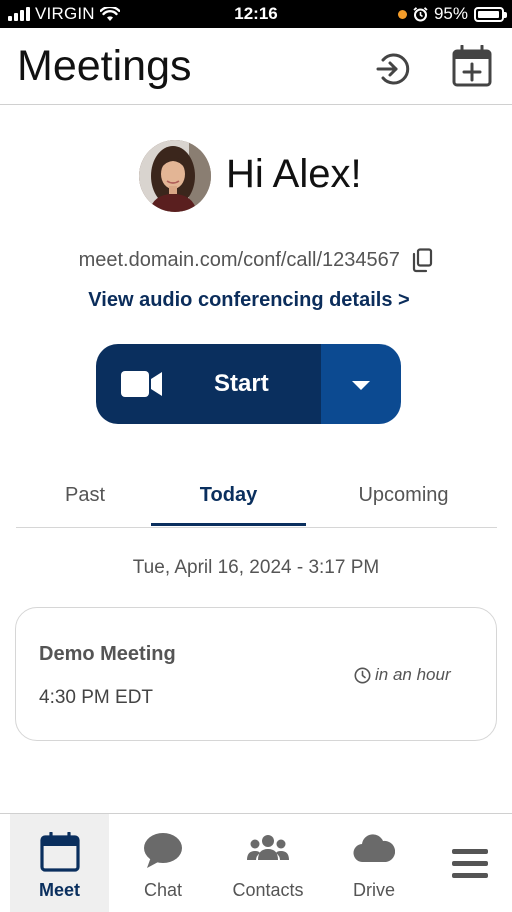 The width and height of the screenshot is (512, 912). Describe the element at coordinates (268, 890) in the screenshot. I see `nav-label-contacts: Contacts` at that location.